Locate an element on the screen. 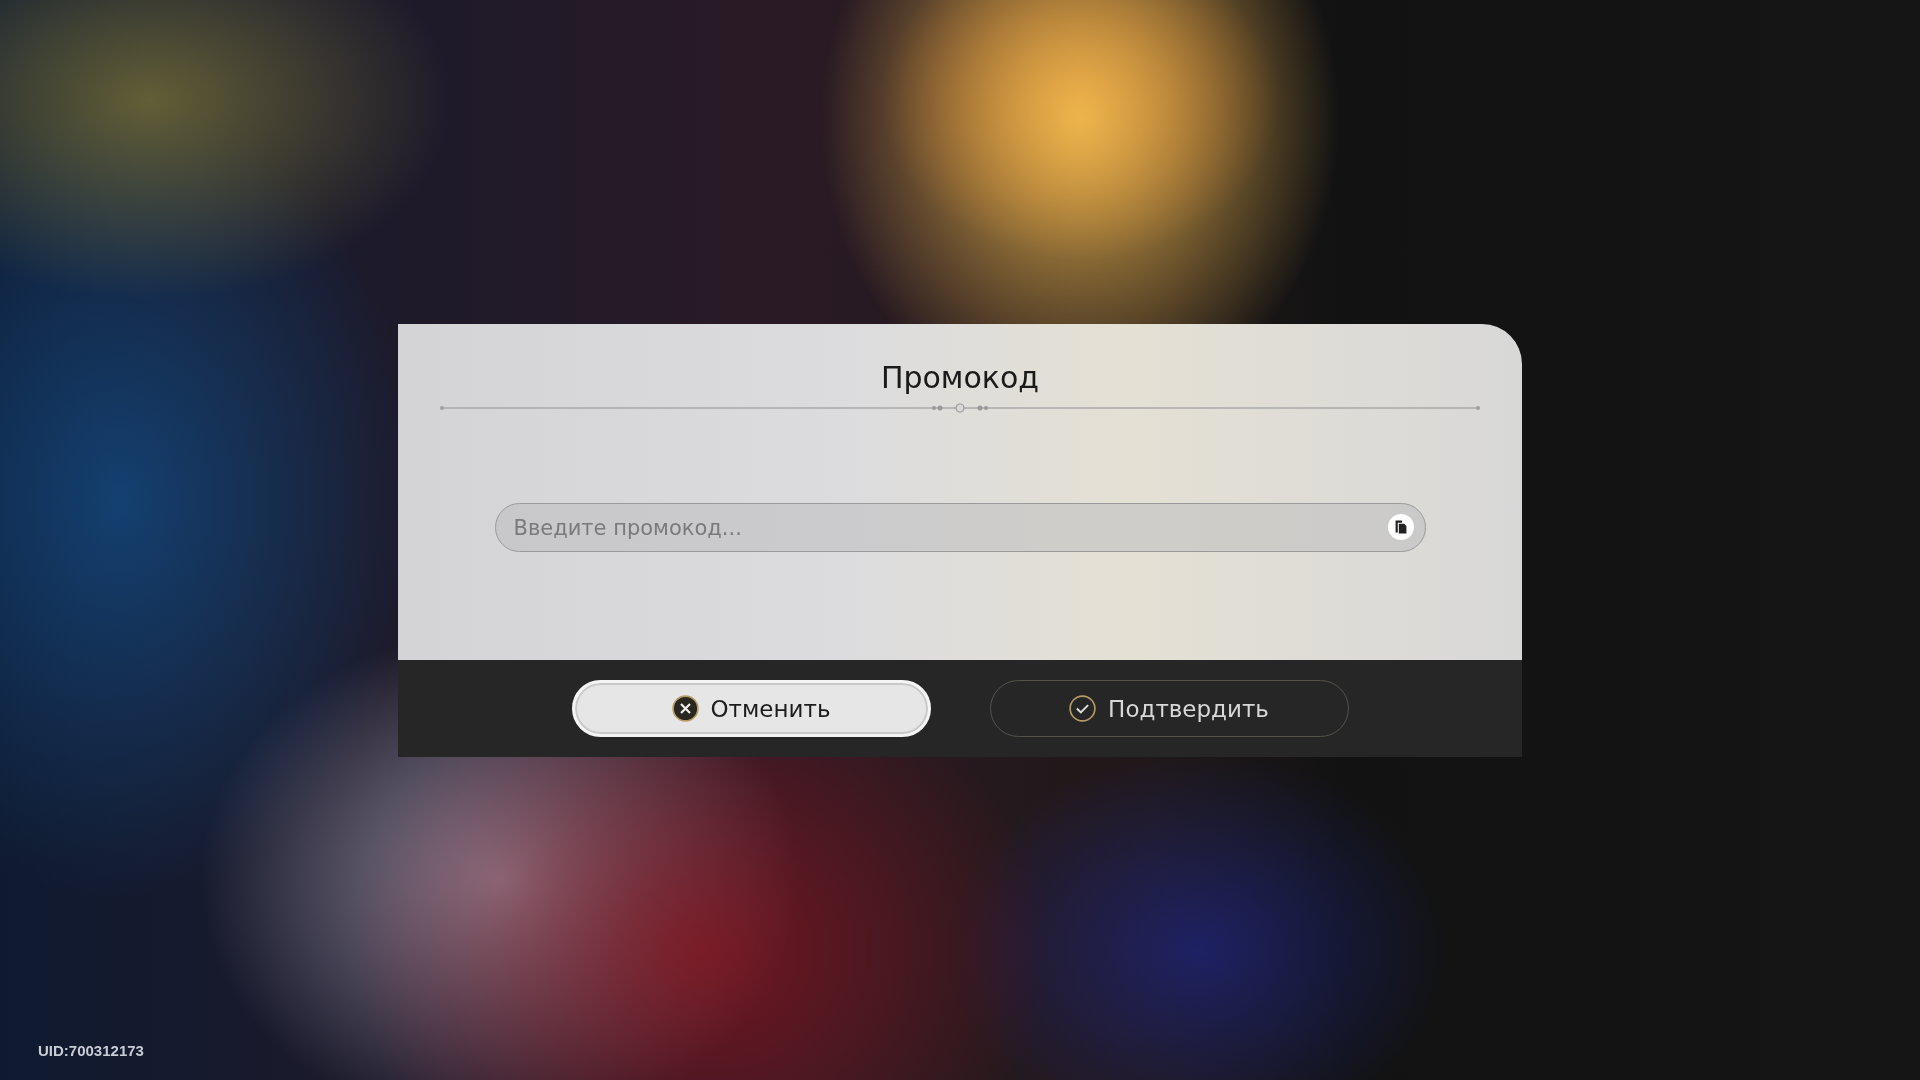  cancel-button: Отменить is located at coordinates (751, 708).